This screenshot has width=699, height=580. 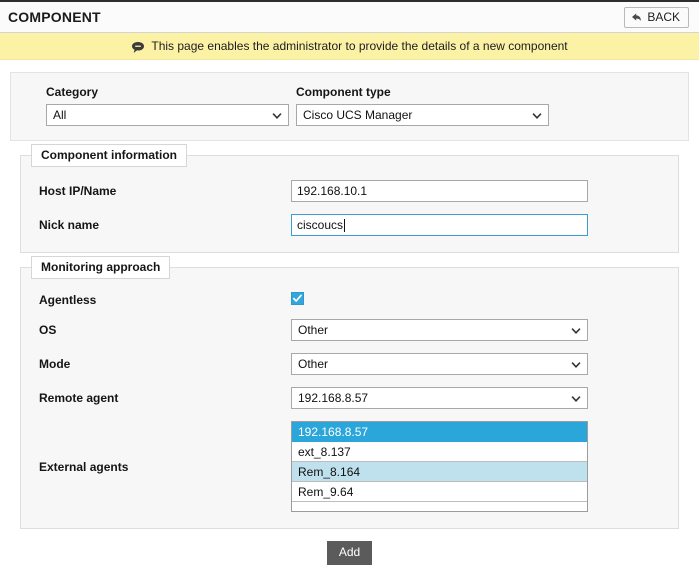 I want to click on external-agents-field-wrap: 192.168.8.57 ext_8.137 Rem_8.164 Rem_9.64, so click(x=484, y=466).